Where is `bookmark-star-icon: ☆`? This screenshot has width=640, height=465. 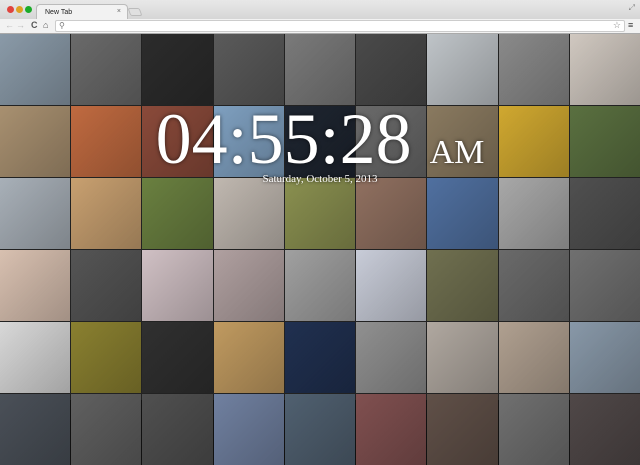 bookmark-star-icon: ☆ is located at coordinates (617, 25).